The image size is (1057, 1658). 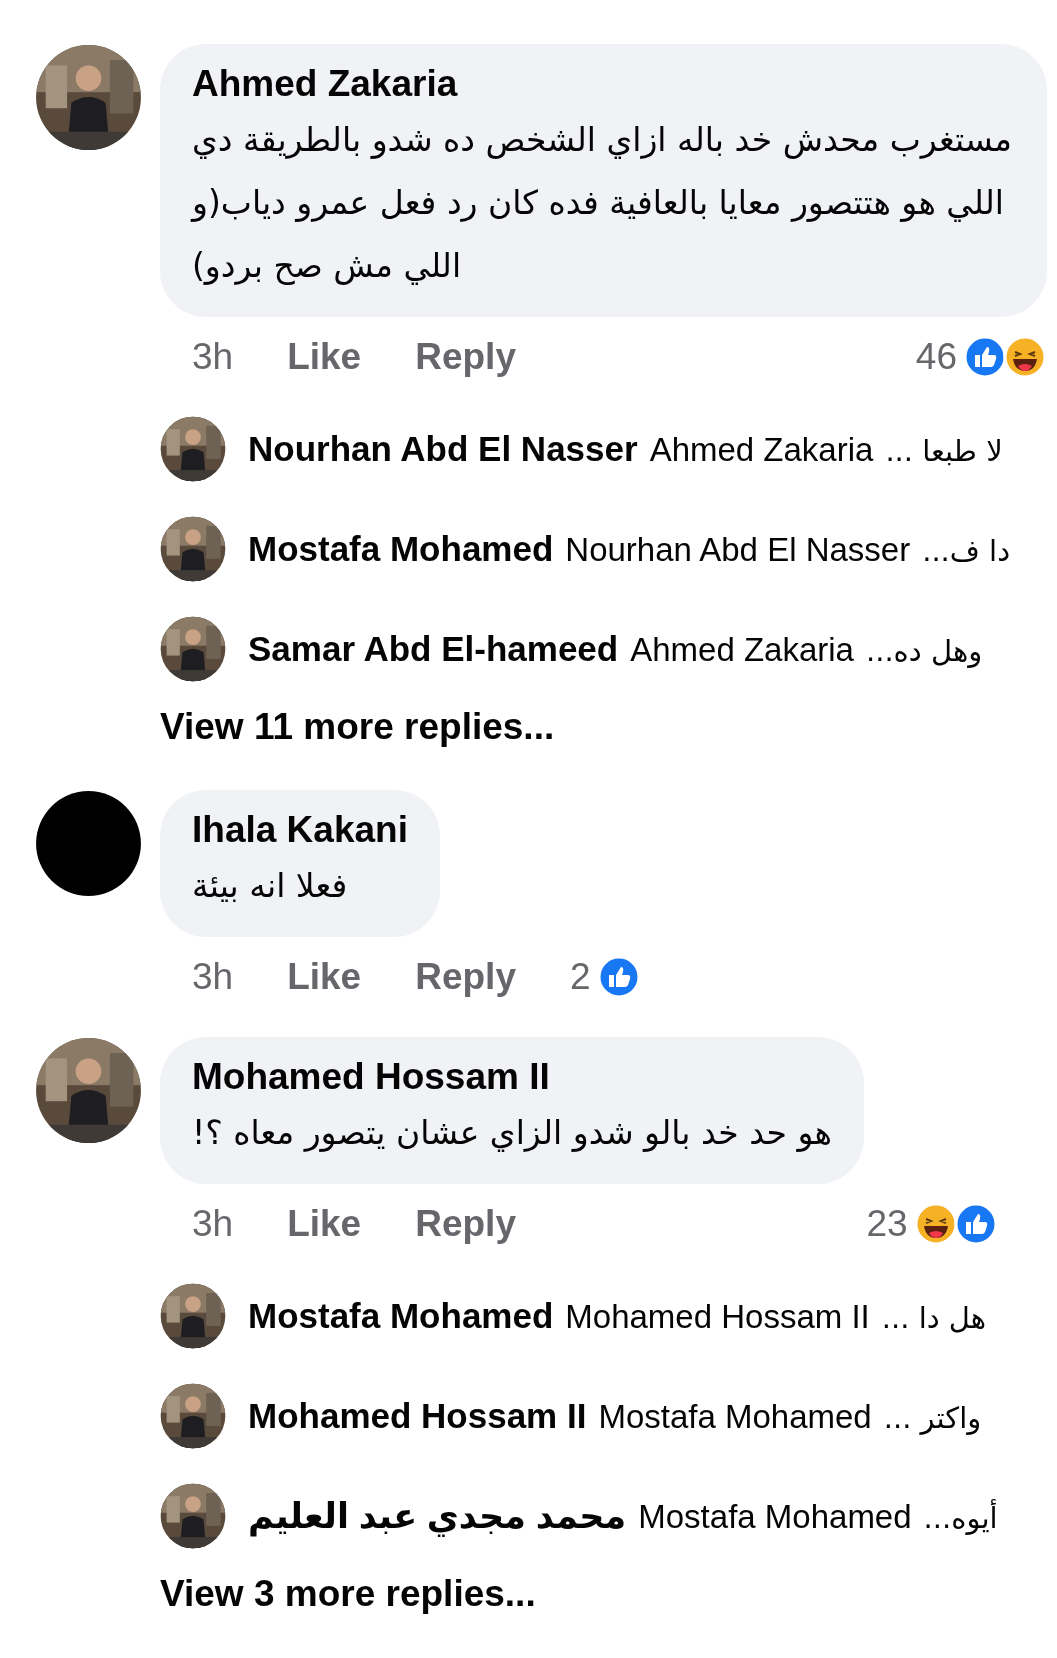 I want to click on comment-text: مستغرب محدش خد باله ازاي الشخص ده شدو بالطريقة دي اللي هو هتتصور معايا بالعافية فده كان رد فعل عمرو دياب(و اللي مش صح بردو), so click(x=603, y=203).